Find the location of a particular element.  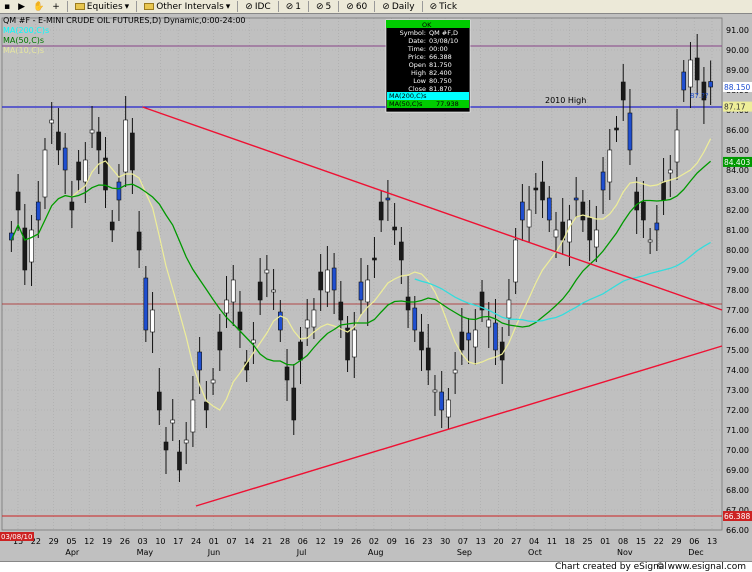

x-month-label: Jun is located at coordinates (214, 552).